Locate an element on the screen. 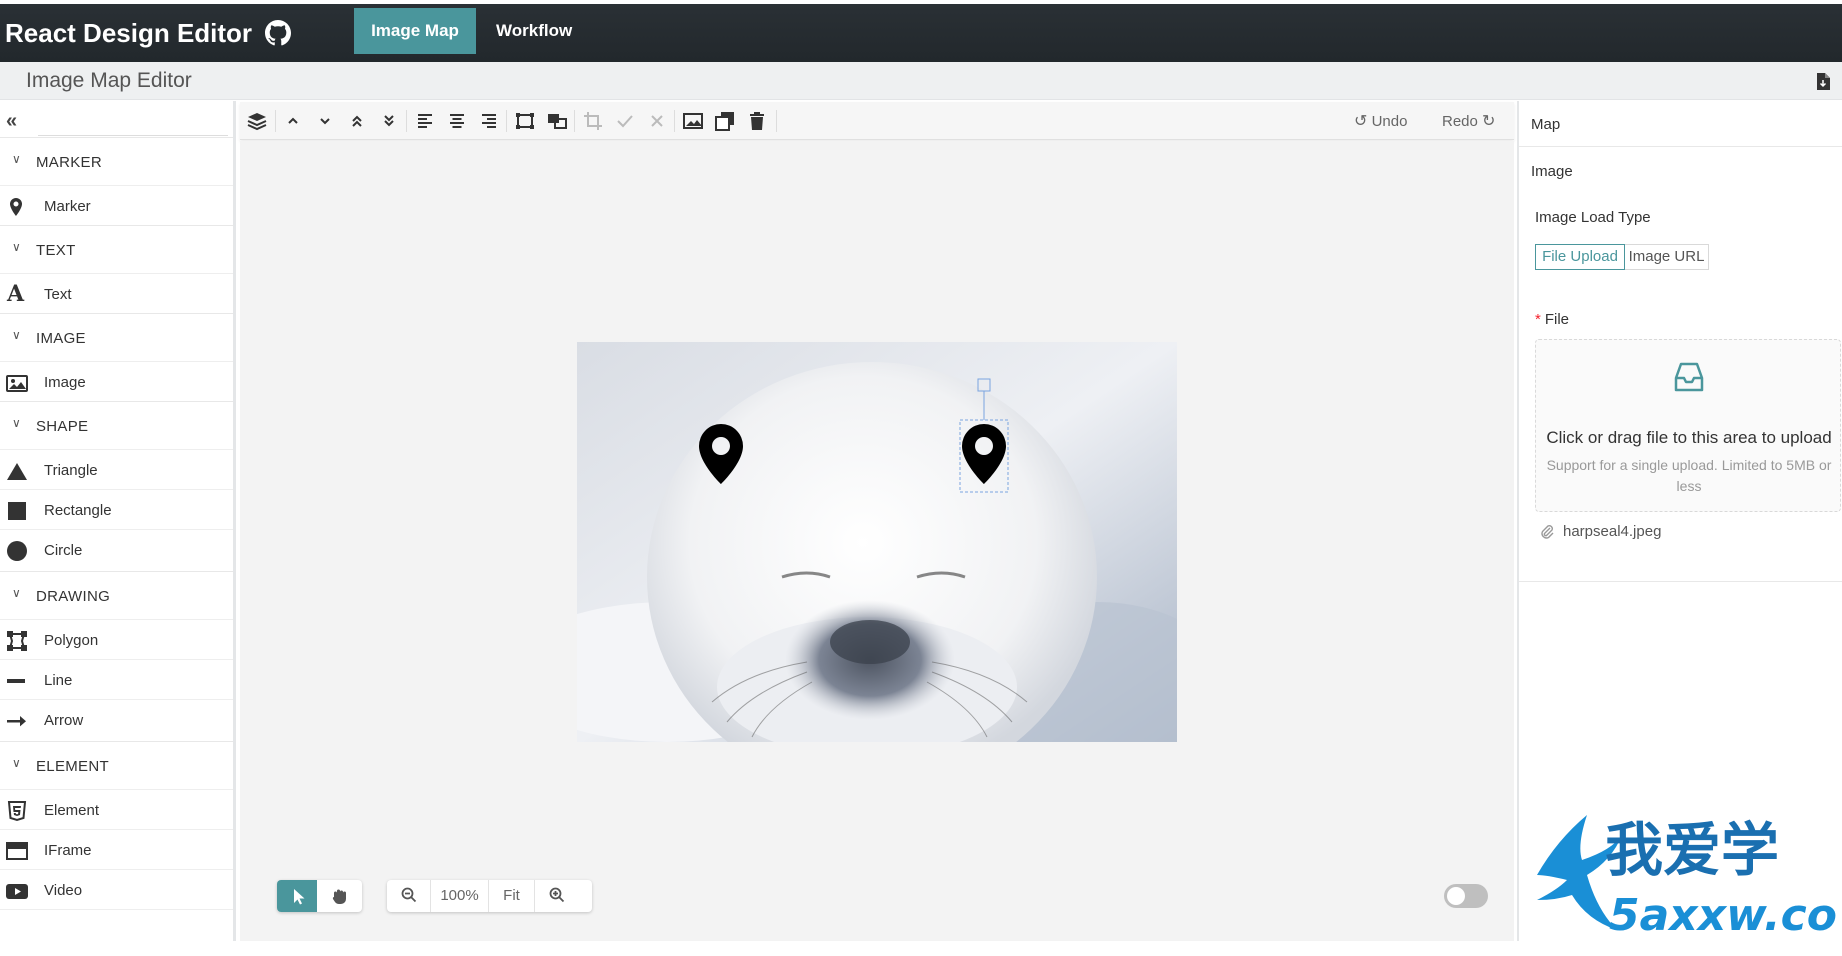 The height and width of the screenshot is (956, 1842). image-load-type-label: Image Load Type is located at coordinates (1593, 217).